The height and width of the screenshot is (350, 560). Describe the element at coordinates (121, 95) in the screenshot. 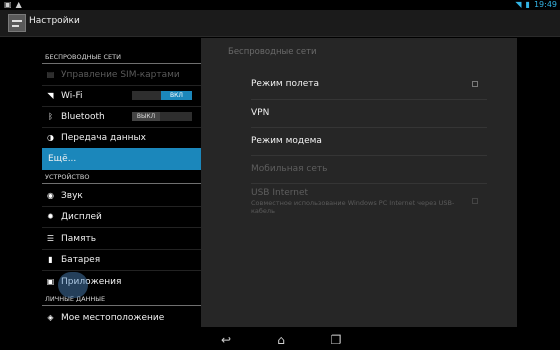

I see `wifi-item: ◥ Wi-Fi ВКЛ` at that location.